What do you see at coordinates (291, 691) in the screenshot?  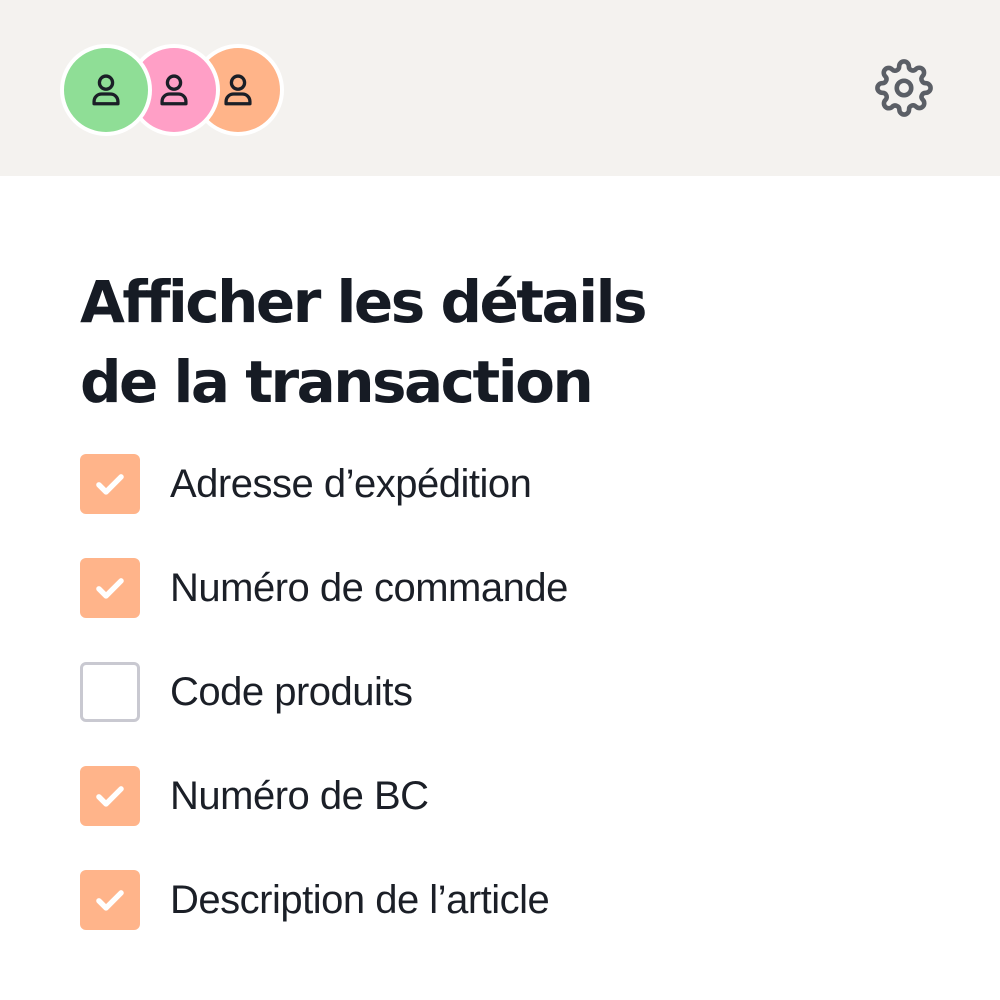 I see `option-label: Code produits` at bounding box center [291, 691].